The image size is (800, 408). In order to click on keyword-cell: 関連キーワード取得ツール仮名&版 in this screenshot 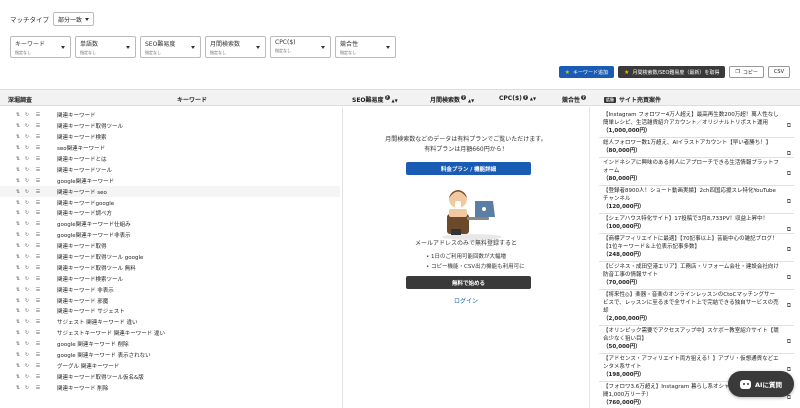, I will do `click(100, 377)`.